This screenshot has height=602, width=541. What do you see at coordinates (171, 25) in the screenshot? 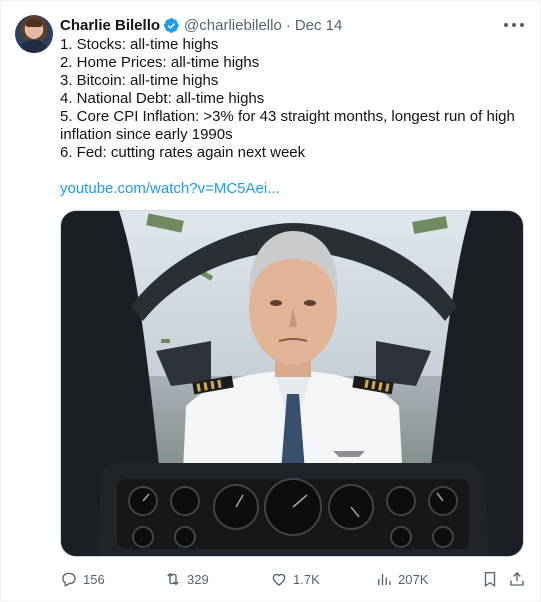
I see `verified-badge-icon` at bounding box center [171, 25].